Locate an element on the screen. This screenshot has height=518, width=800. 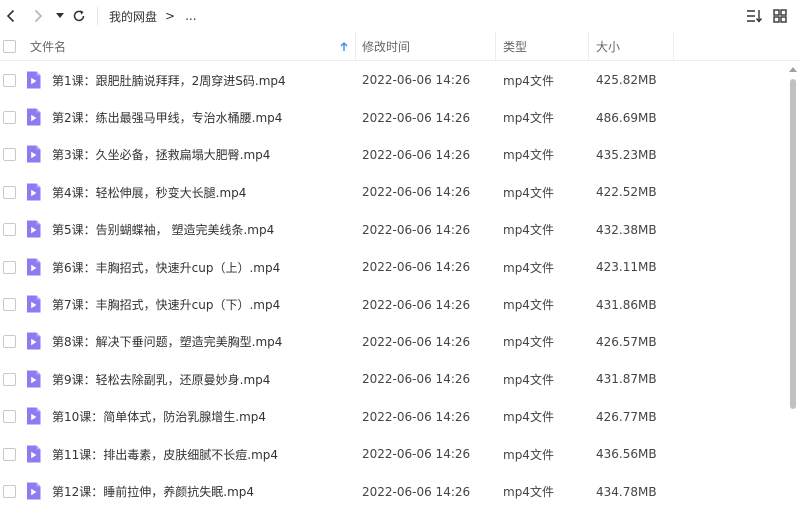
file-name: 第6课：丰胸招式，快速升cup（上）.mp4 is located at coordinates (166, 267).